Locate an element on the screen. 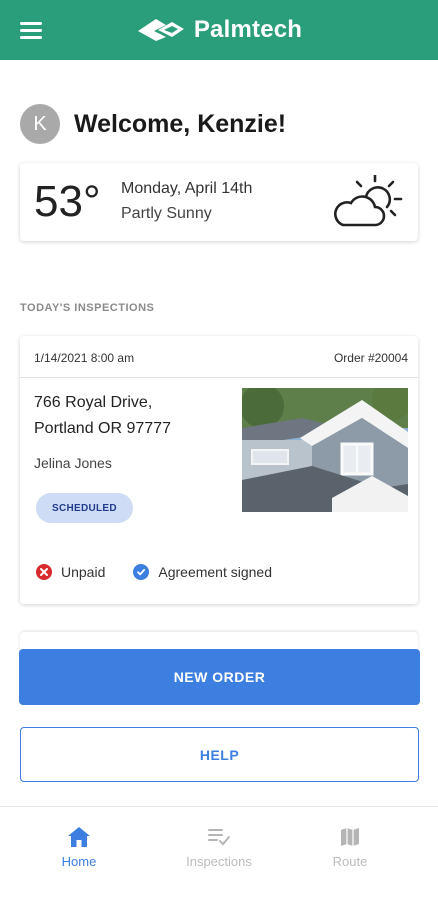 The width and height of the screenshot is (438, 900). palmtech-logo-icon is located at coordinates (160, 30).